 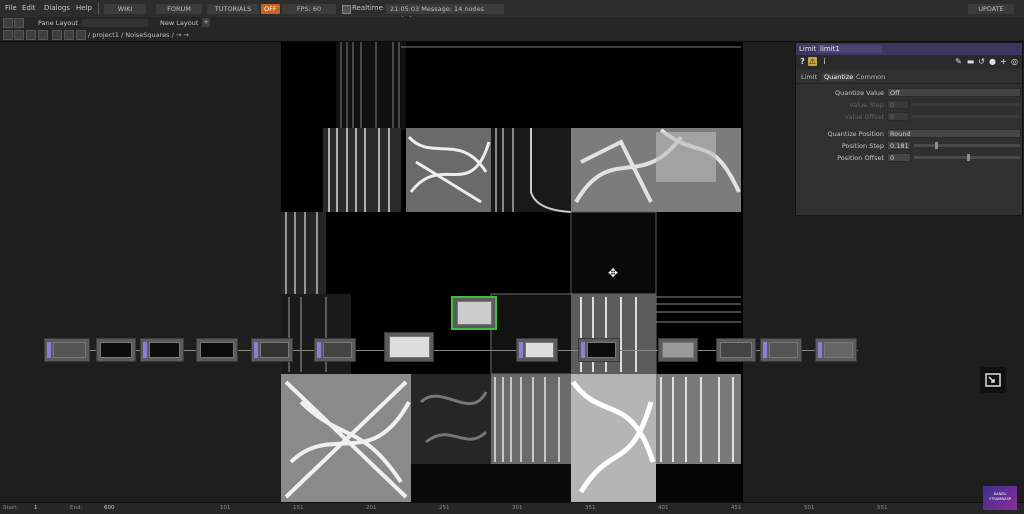 What do you see at coordinates (862, 146) in the screenshot?
I see `param-label: Position Step` at bounding box center [862, 146].